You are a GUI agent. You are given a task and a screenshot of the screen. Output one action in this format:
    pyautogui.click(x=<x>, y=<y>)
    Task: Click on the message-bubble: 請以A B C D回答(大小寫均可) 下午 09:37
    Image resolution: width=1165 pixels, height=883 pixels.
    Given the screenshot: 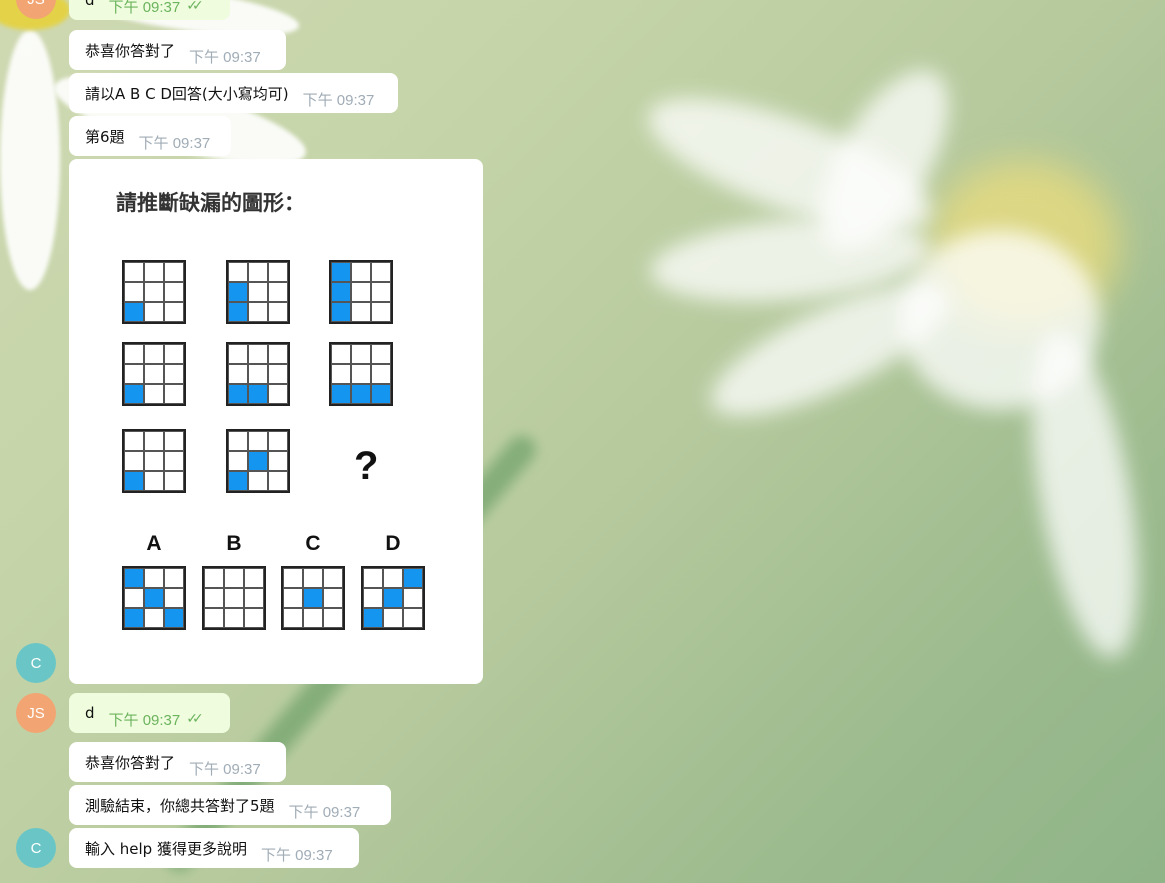 What is the action you would take?
    pyautogui.click(x=233, y=93)
    